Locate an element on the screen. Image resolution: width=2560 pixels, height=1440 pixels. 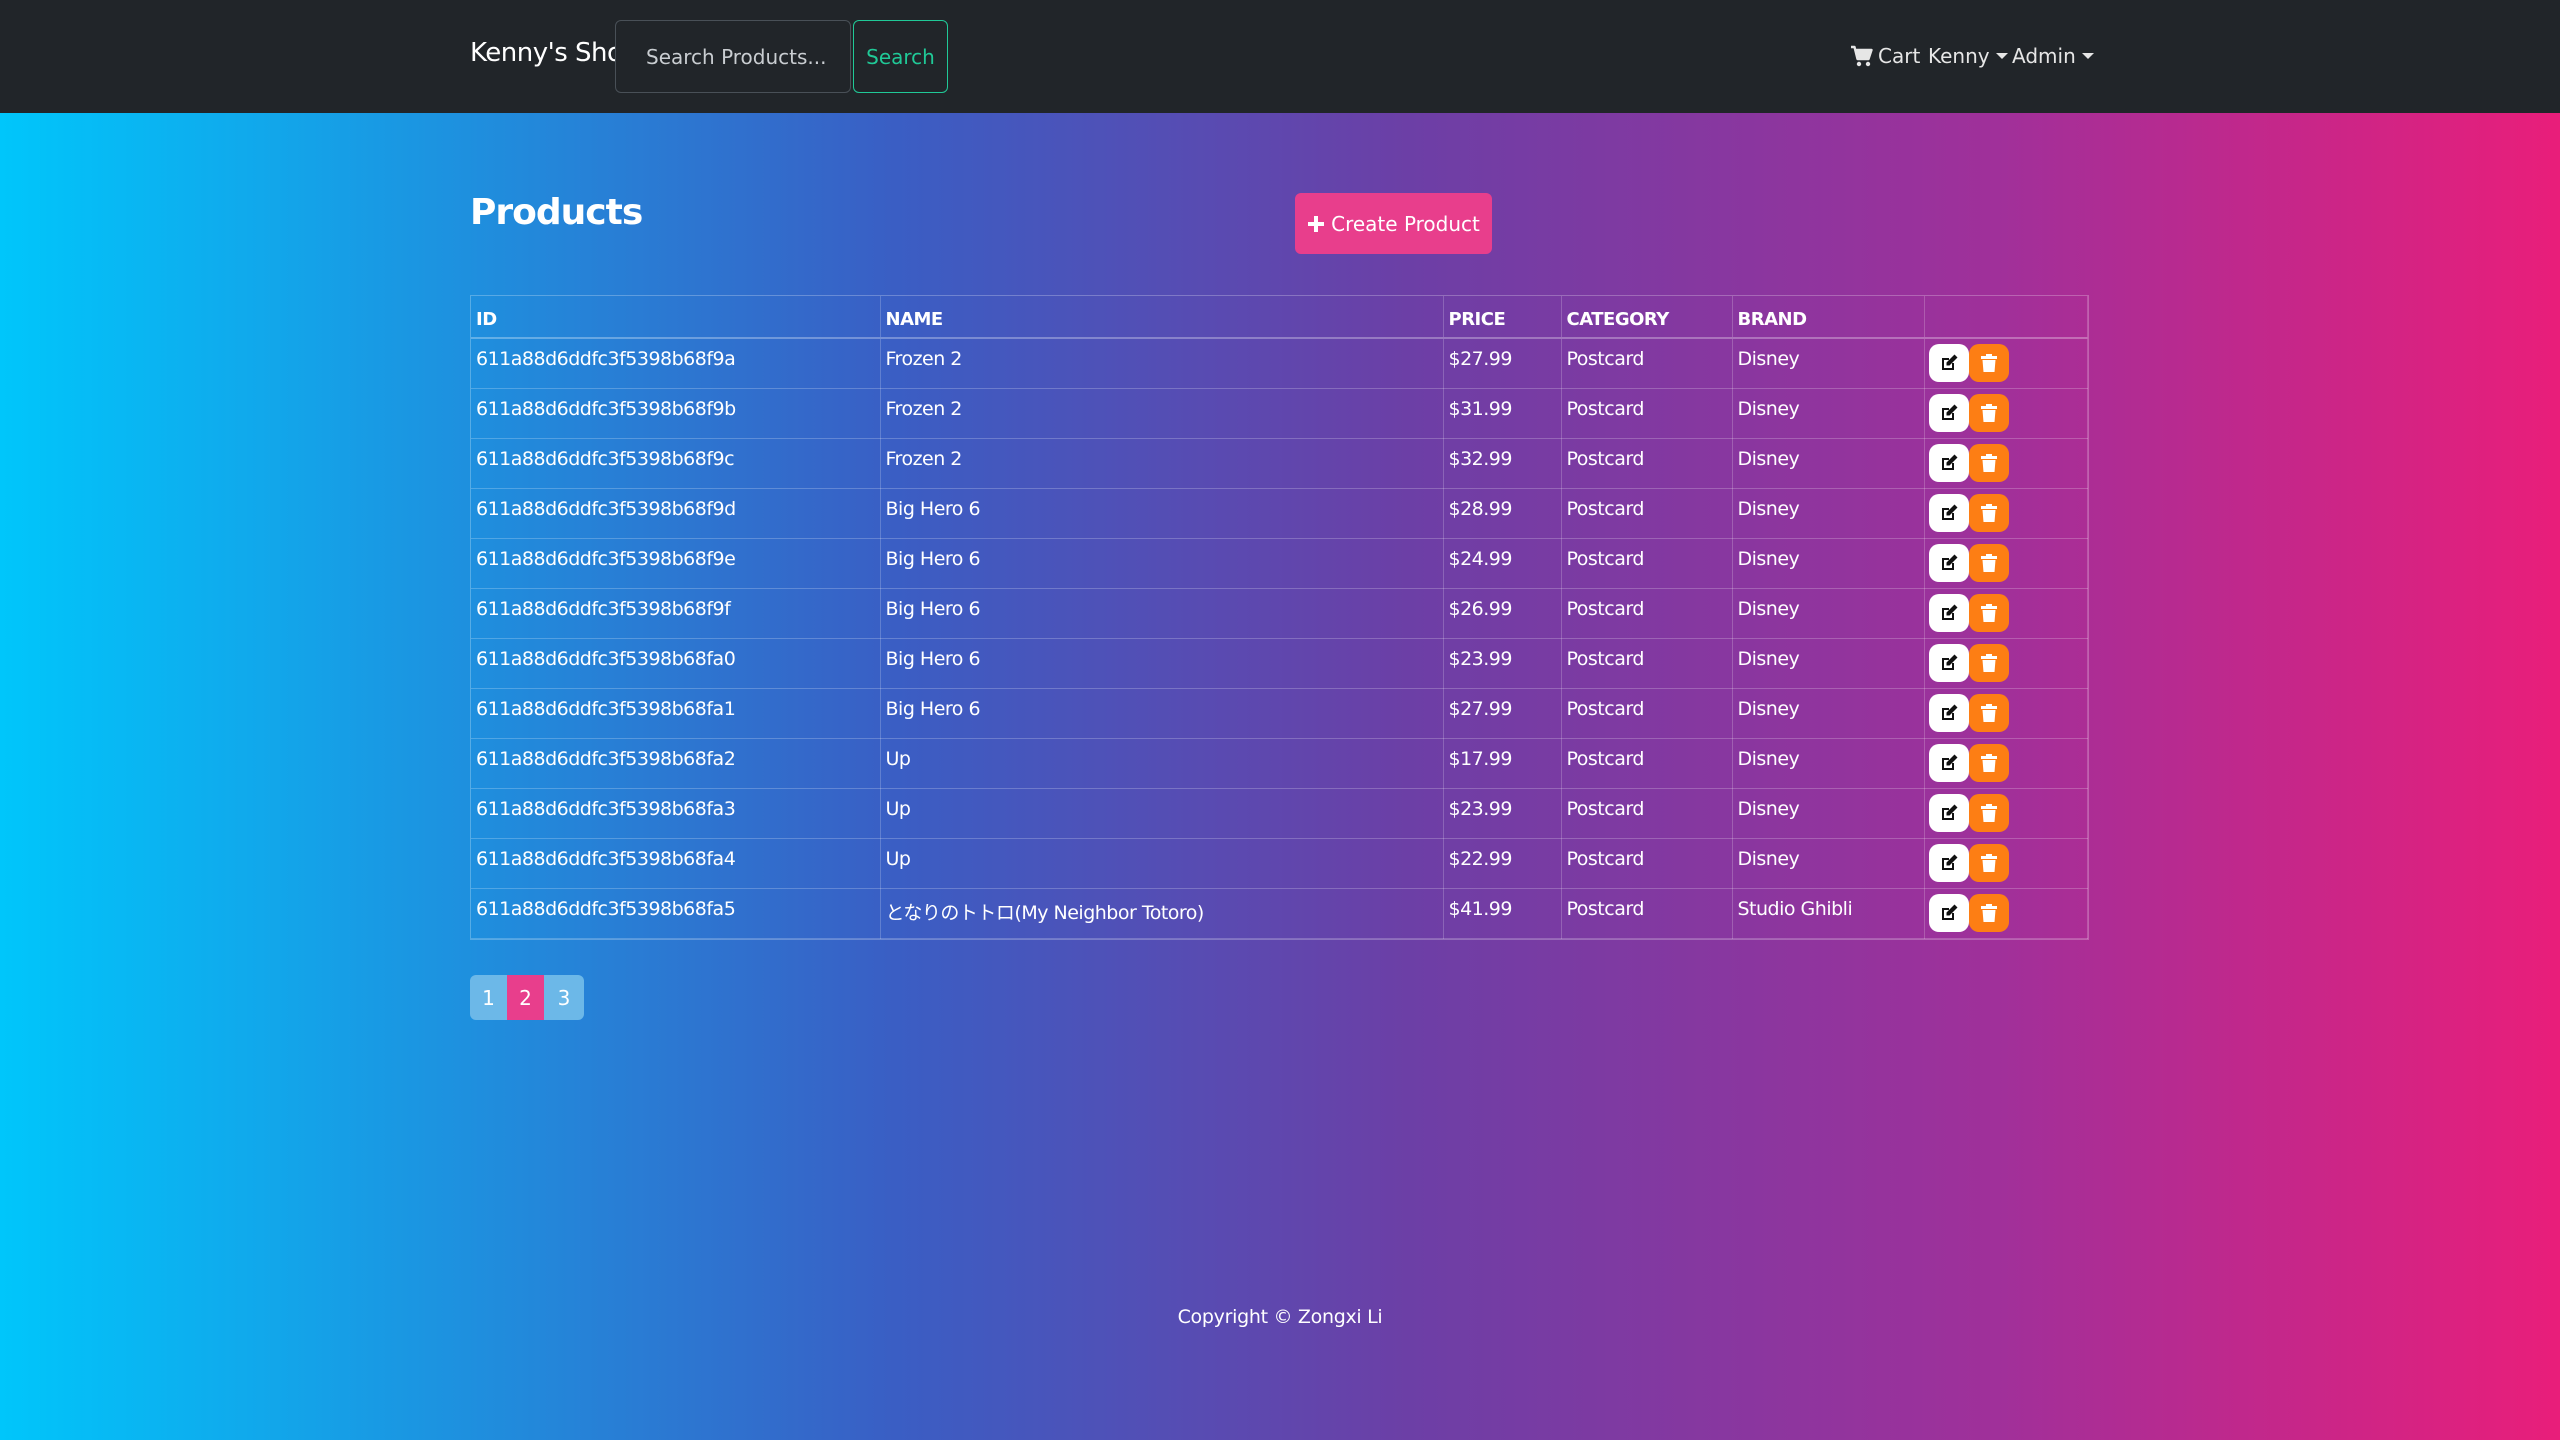
page-link: 1 is located at coordinates (488, 997).